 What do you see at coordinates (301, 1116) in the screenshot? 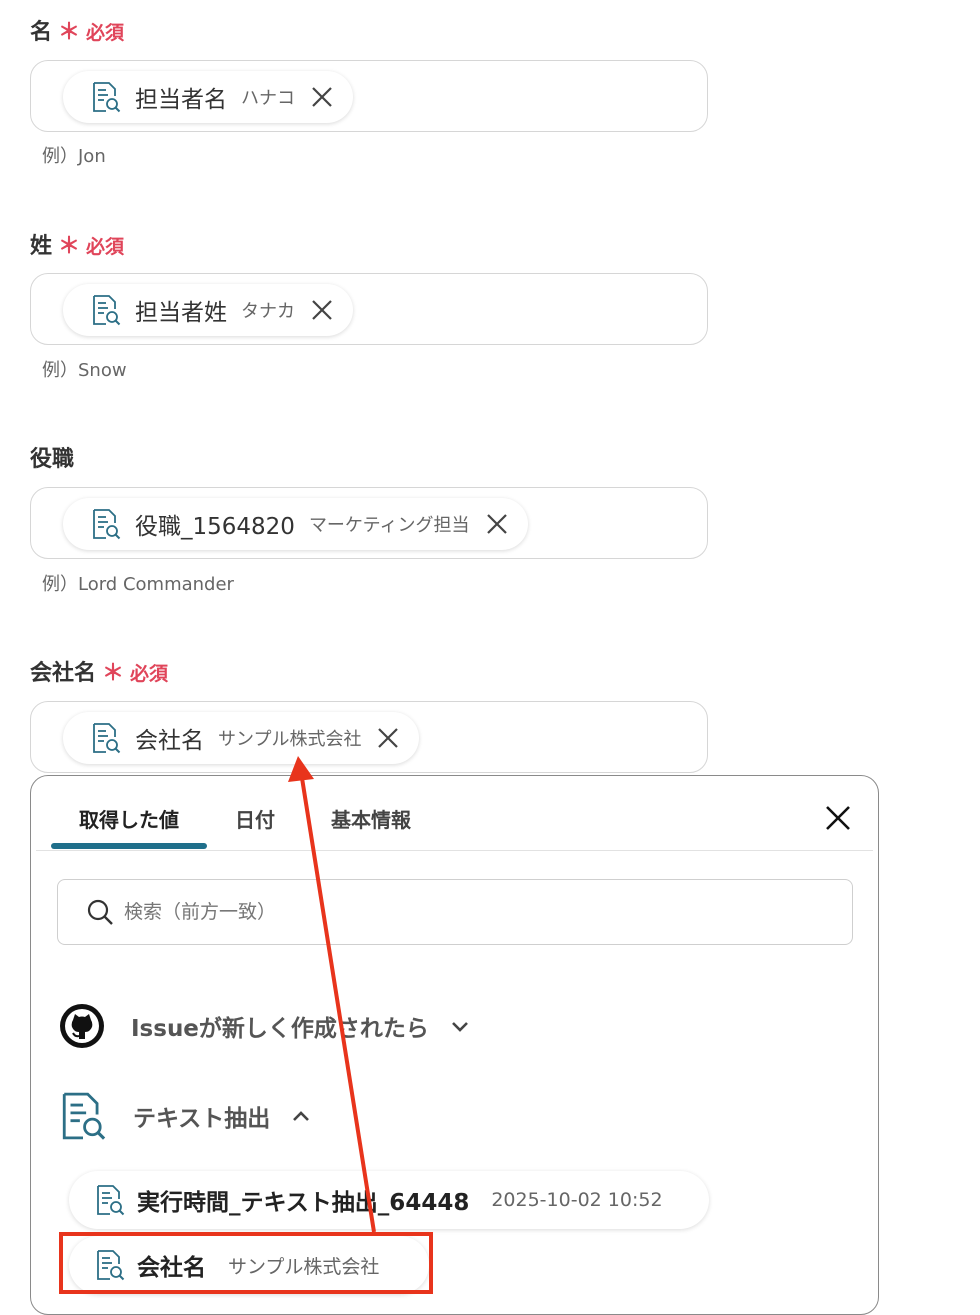
I see `chevron-up-icon` at bounding box center [301, 1116].